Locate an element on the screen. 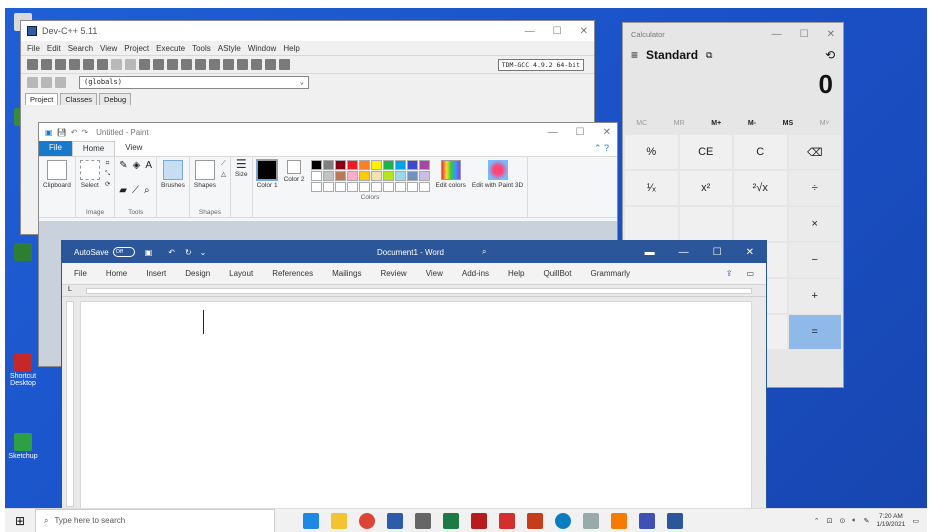 The height and width of the screenshot is (532, 930). save-icon: 💾︎ is located at coordinates (62, 132).